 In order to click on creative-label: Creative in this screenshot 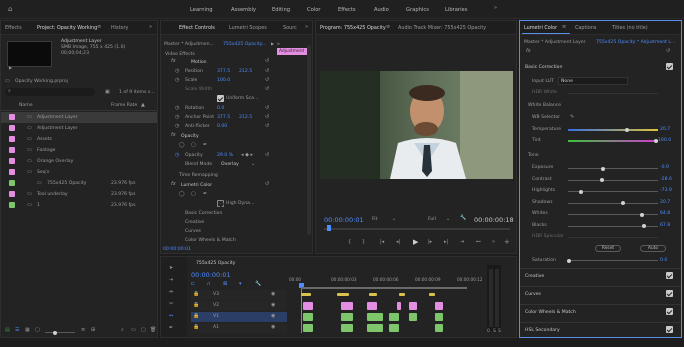, I will do `click(194, 222)`.